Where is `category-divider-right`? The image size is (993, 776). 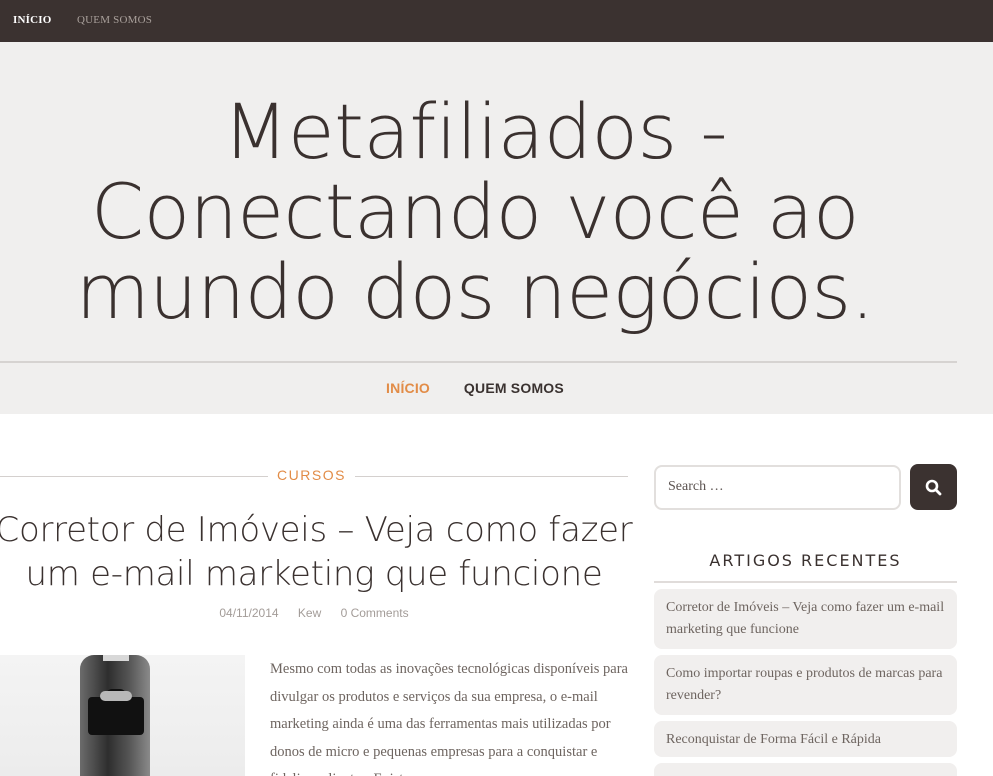
category-divider-right is located at coordinates (491, 476).